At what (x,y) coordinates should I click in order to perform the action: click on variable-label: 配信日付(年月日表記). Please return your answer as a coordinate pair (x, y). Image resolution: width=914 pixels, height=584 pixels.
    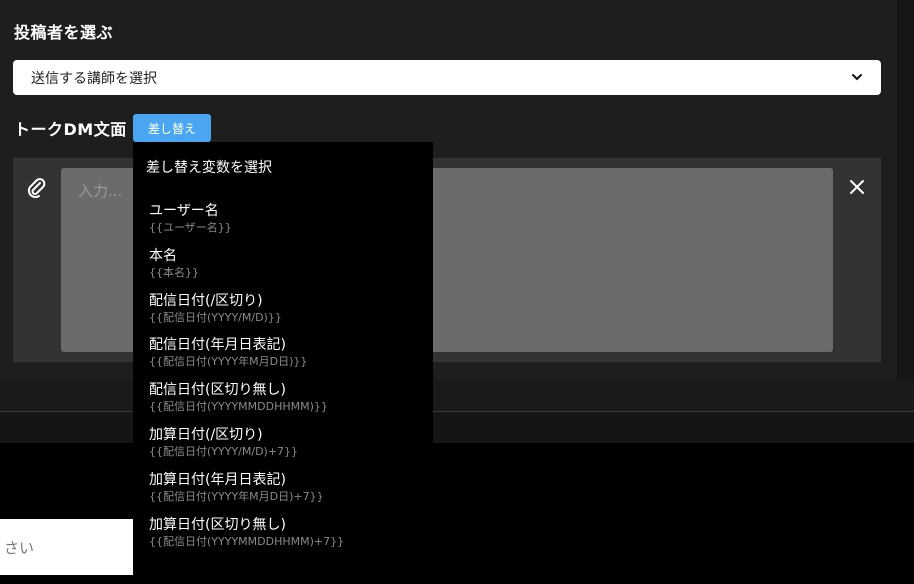
    Looking at the image, I should click on (217, 345).